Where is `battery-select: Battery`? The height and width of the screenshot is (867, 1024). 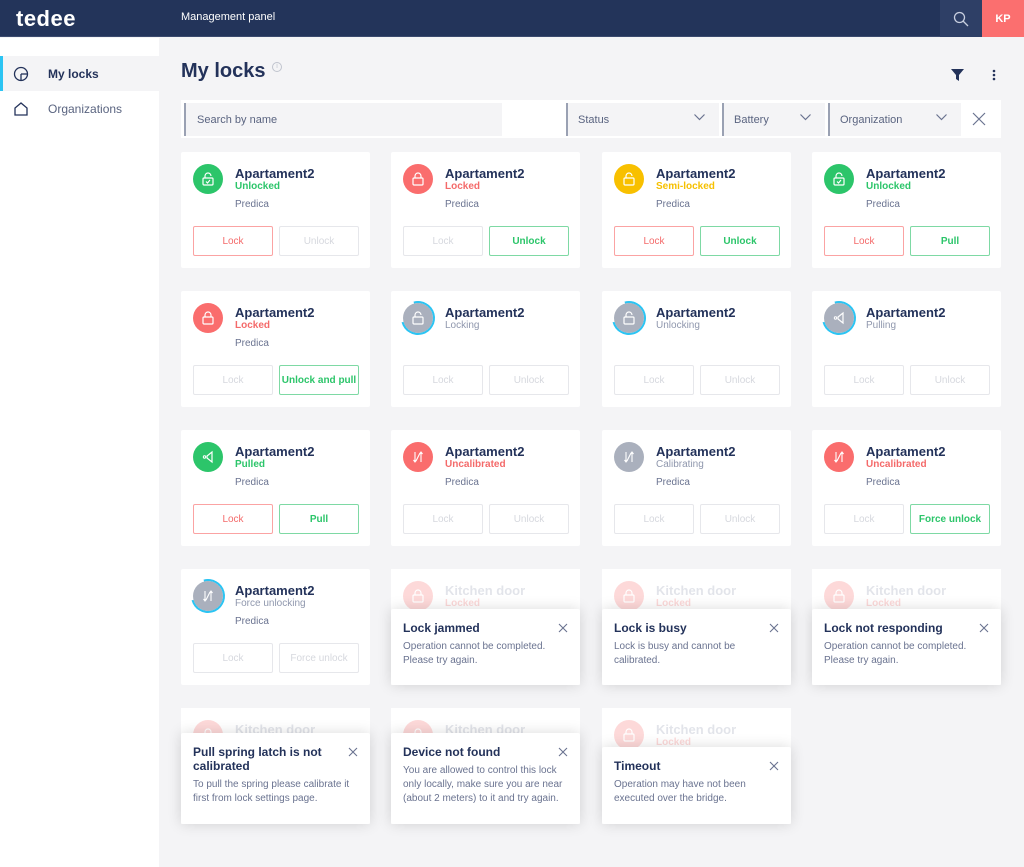
battery-select: Battery is located at coordinates (773, 119).